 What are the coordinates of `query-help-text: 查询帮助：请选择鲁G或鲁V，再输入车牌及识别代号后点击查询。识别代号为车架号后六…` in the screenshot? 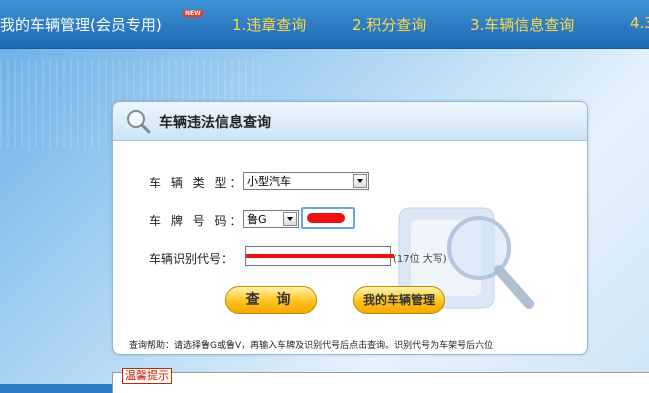 It's located at (311, 346).